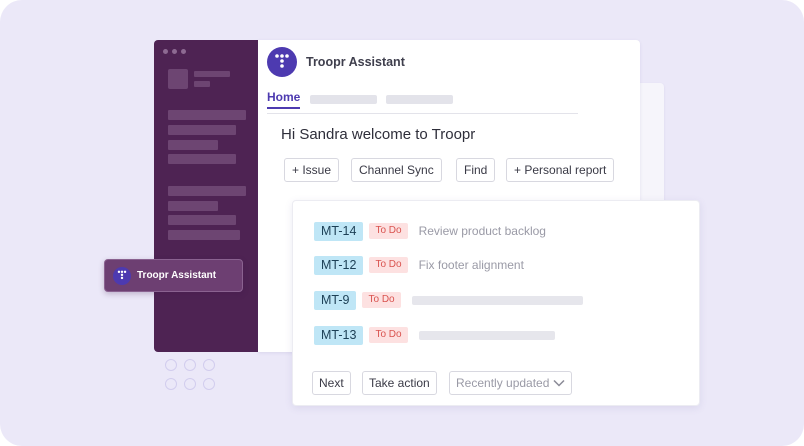 This screenshot has width=804, height=446. What do you see at coordinates (503, 383) in the screenshot?
I see `sort-select-value: Recently updated` at bounding box center [503, 383].